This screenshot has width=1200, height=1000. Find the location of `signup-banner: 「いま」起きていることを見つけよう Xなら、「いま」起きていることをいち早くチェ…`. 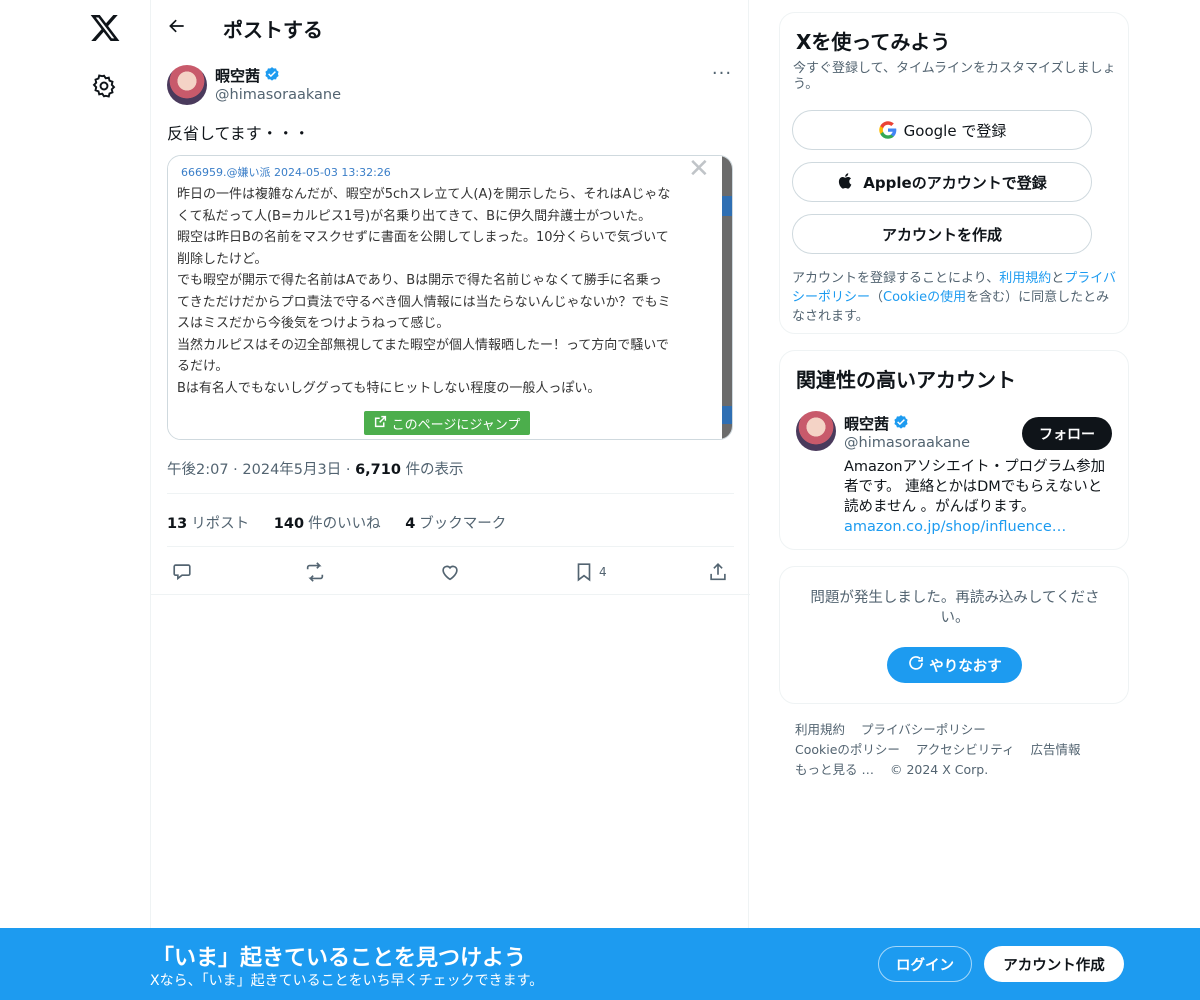

signup-banner: 「いま」起きていることを見つけよう Xなら、「いま」起きていることをいち早くチェ… is located at coordinates (600, 964).